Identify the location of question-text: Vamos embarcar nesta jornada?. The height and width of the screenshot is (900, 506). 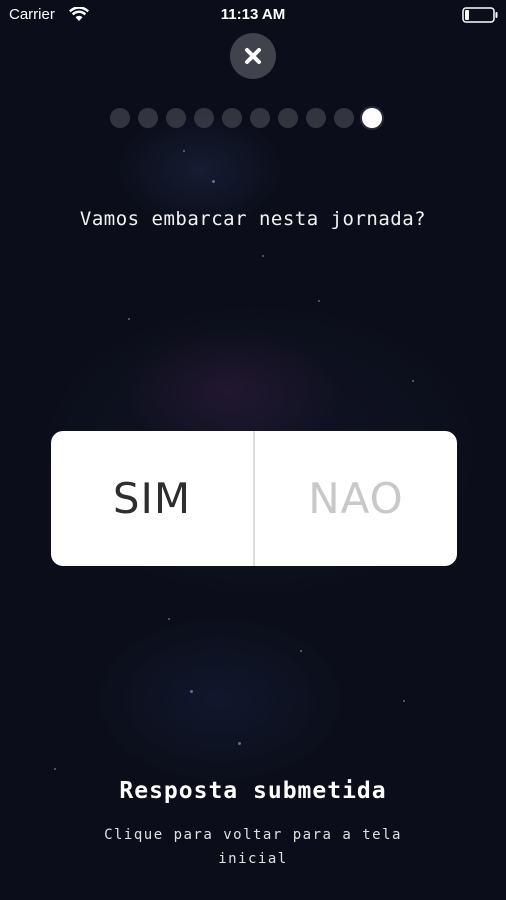
(253, 219).